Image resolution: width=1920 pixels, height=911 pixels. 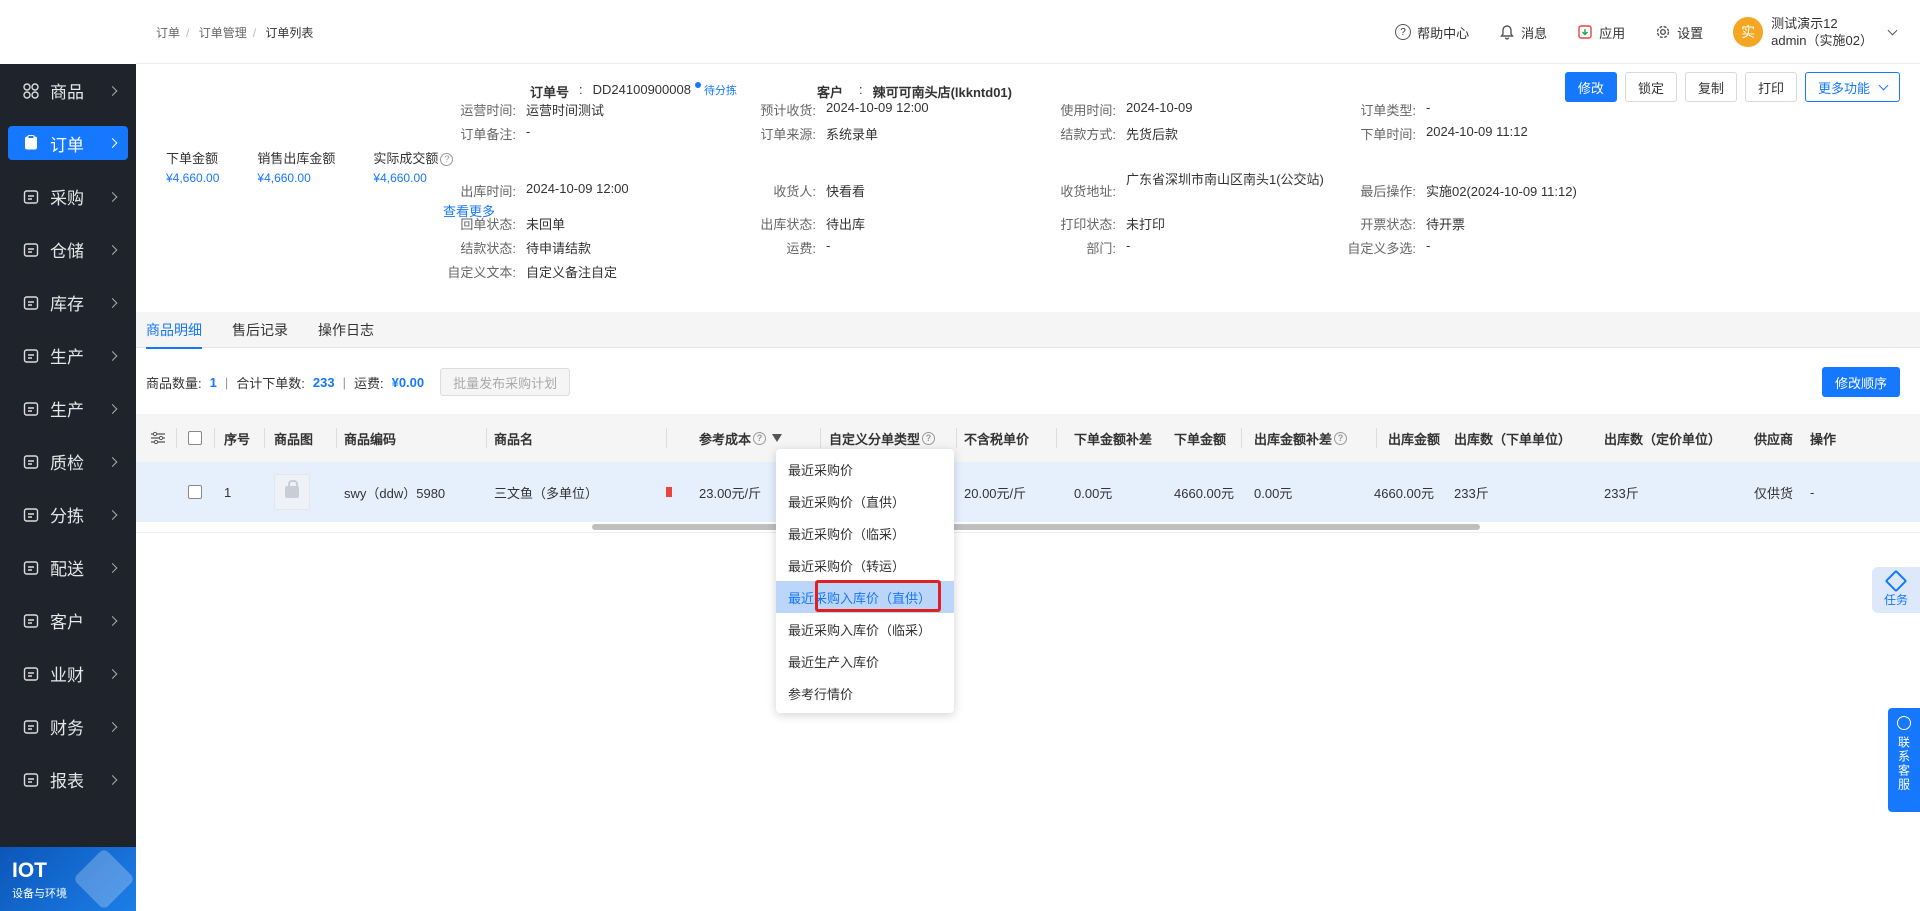 I want to click on sidebar-item: 报表, so click(x=68, y=779).